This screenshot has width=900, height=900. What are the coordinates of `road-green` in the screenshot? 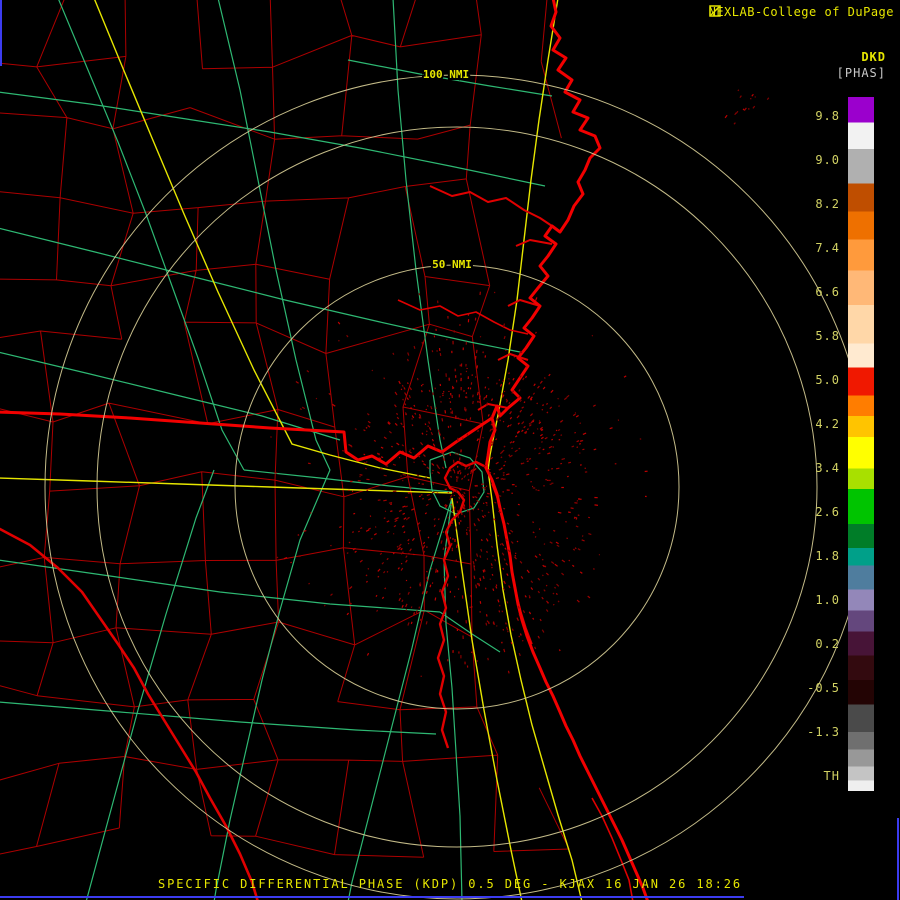 It's located at (260, 290).